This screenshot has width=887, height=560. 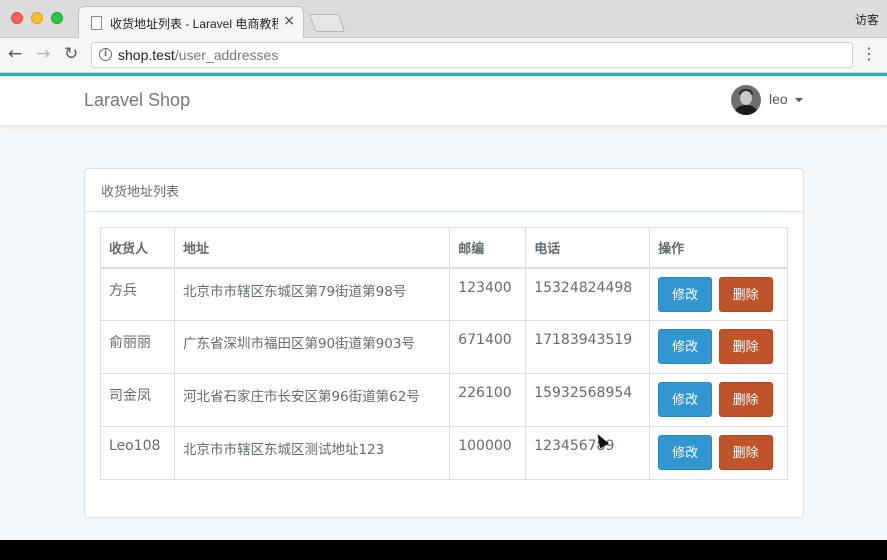 I want to click on panel-heading: 收货地址列表, so click(x=444, y=190).